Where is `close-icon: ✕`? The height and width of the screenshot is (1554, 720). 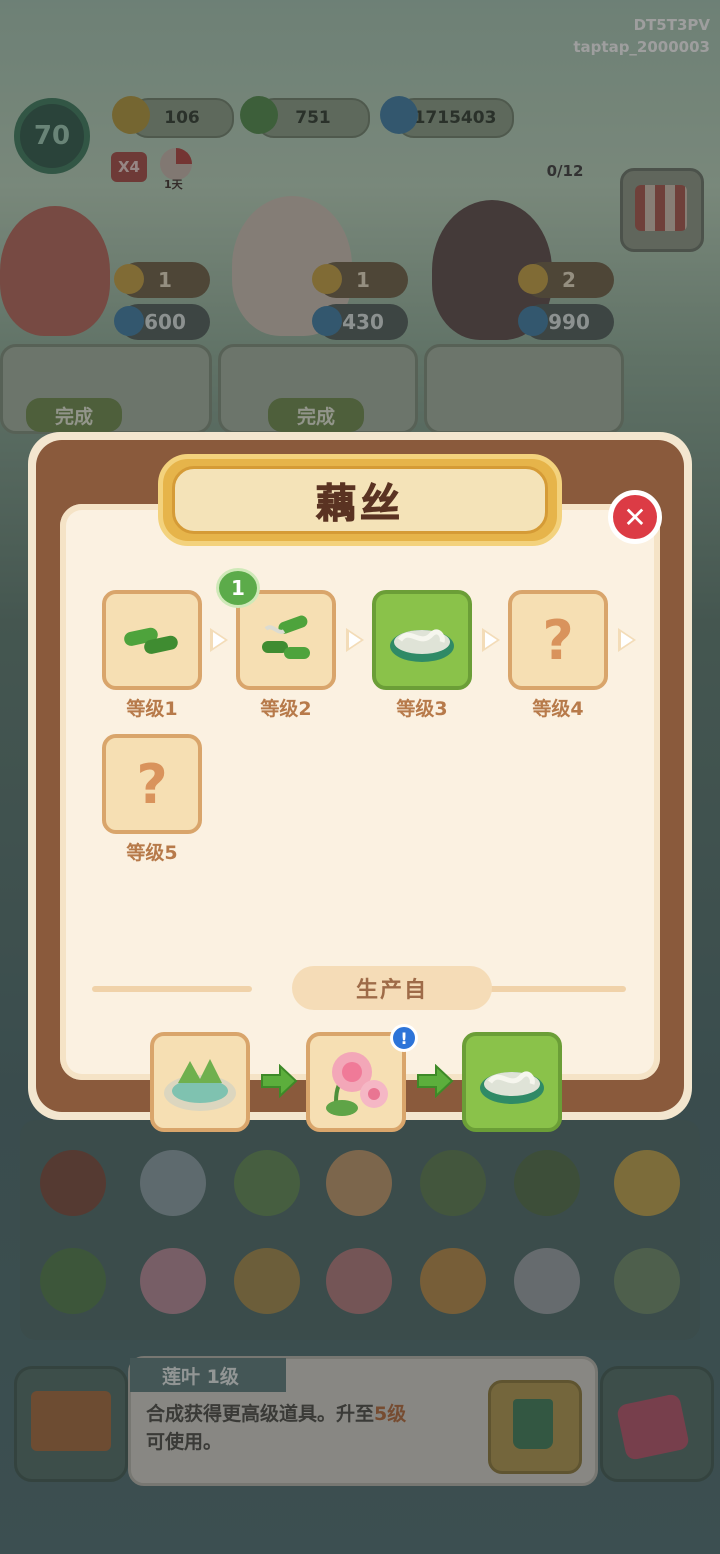 close-icon: ✕ is located at coordinates (635, 517).